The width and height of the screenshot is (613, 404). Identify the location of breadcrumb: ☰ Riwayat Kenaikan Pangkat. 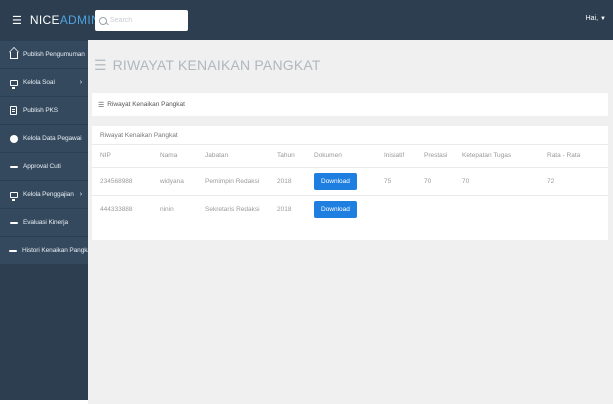
(350, 104).